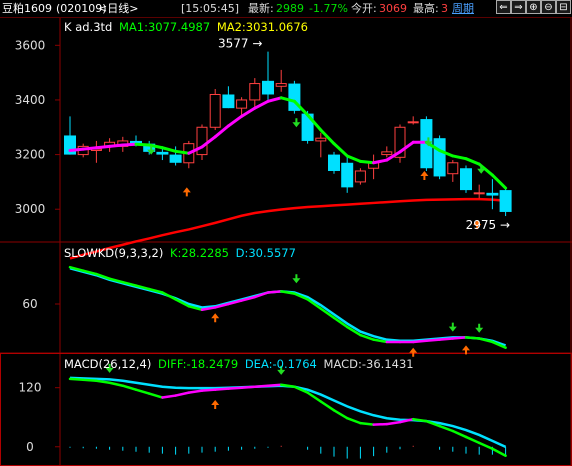 The height and width of the screenshot is (466, 572). I want to click on diff-readout: DIFF:-18.2479, so click(198, 364).